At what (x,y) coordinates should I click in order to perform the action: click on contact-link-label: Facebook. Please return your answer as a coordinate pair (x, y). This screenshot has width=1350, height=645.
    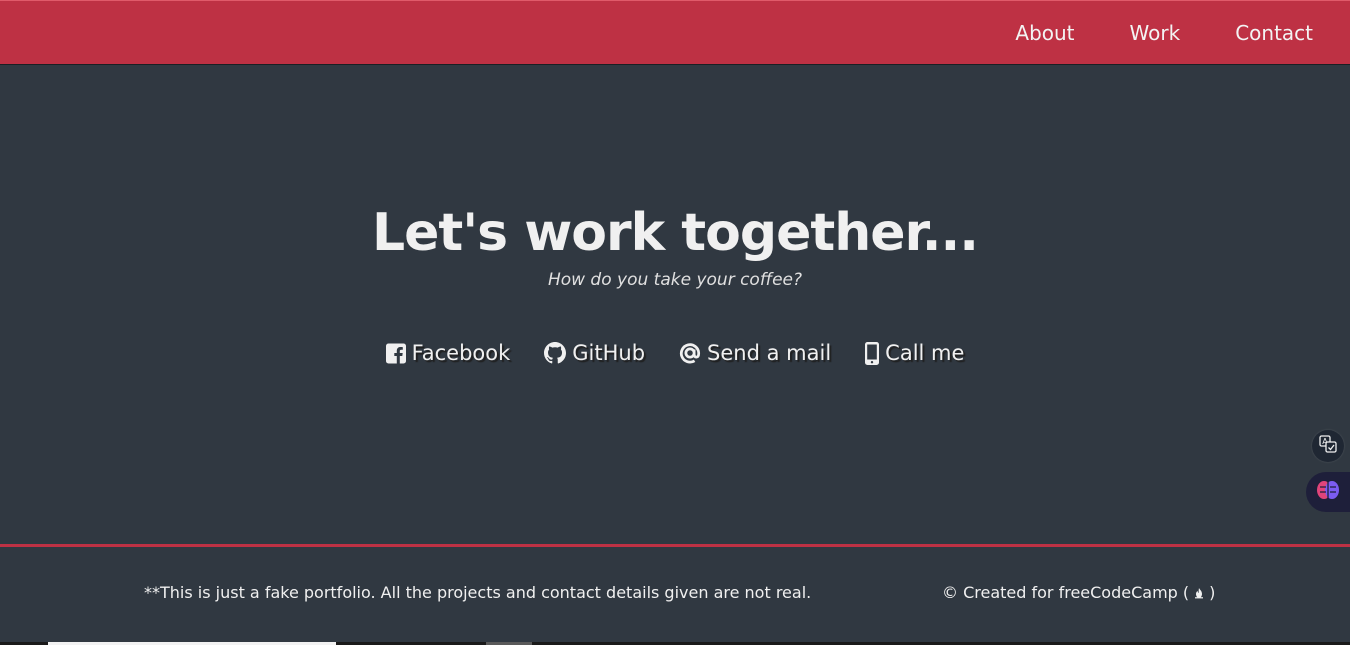
    Looking at the image, I should click on (461, 353).